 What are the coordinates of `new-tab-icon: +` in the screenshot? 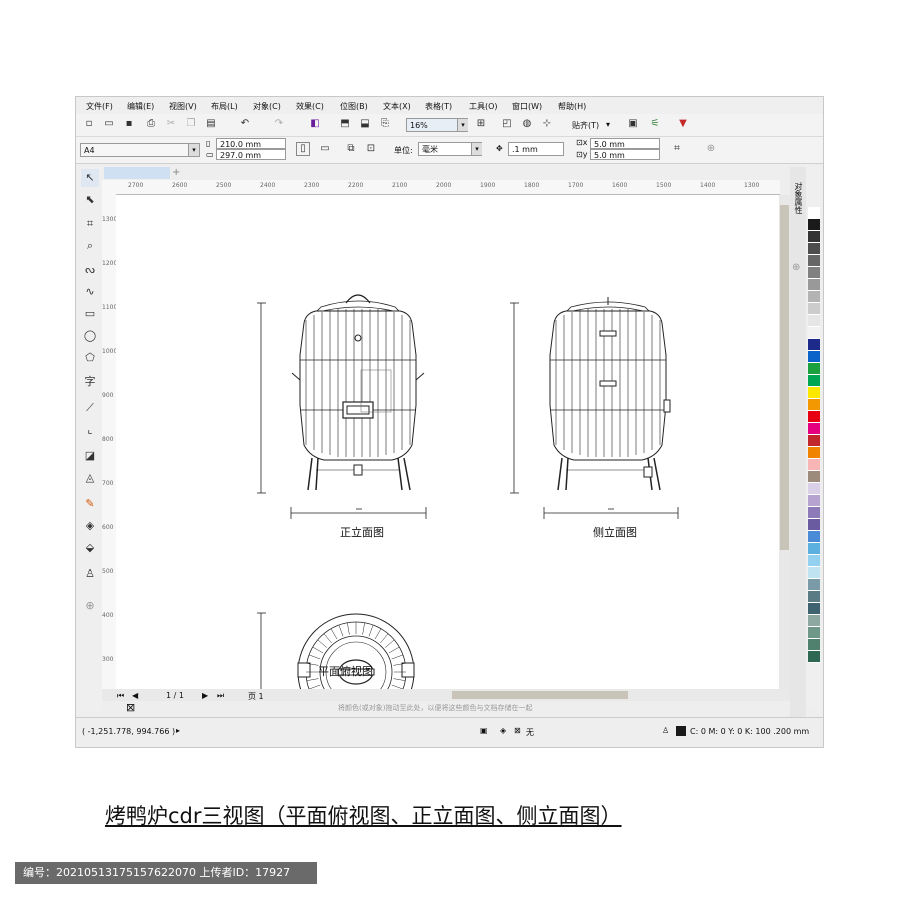 It's located at (176, 172).